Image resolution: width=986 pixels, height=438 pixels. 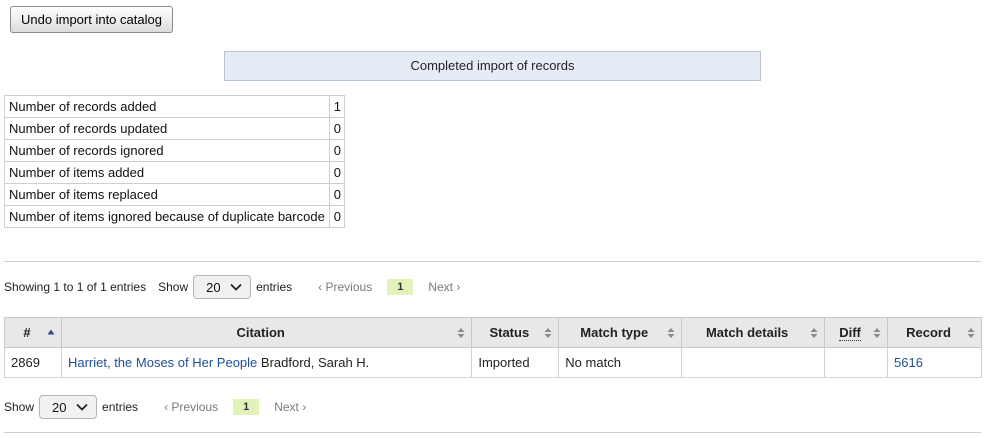 I want to click on summary-label: Number of records updated, so click(x=167, y=128).